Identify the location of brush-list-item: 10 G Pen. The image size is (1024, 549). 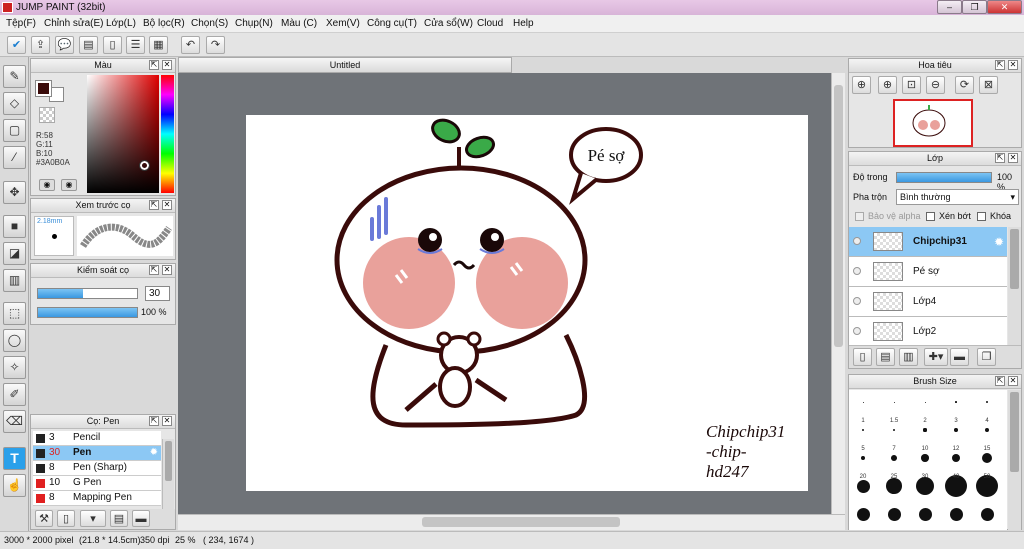
(97, 483).